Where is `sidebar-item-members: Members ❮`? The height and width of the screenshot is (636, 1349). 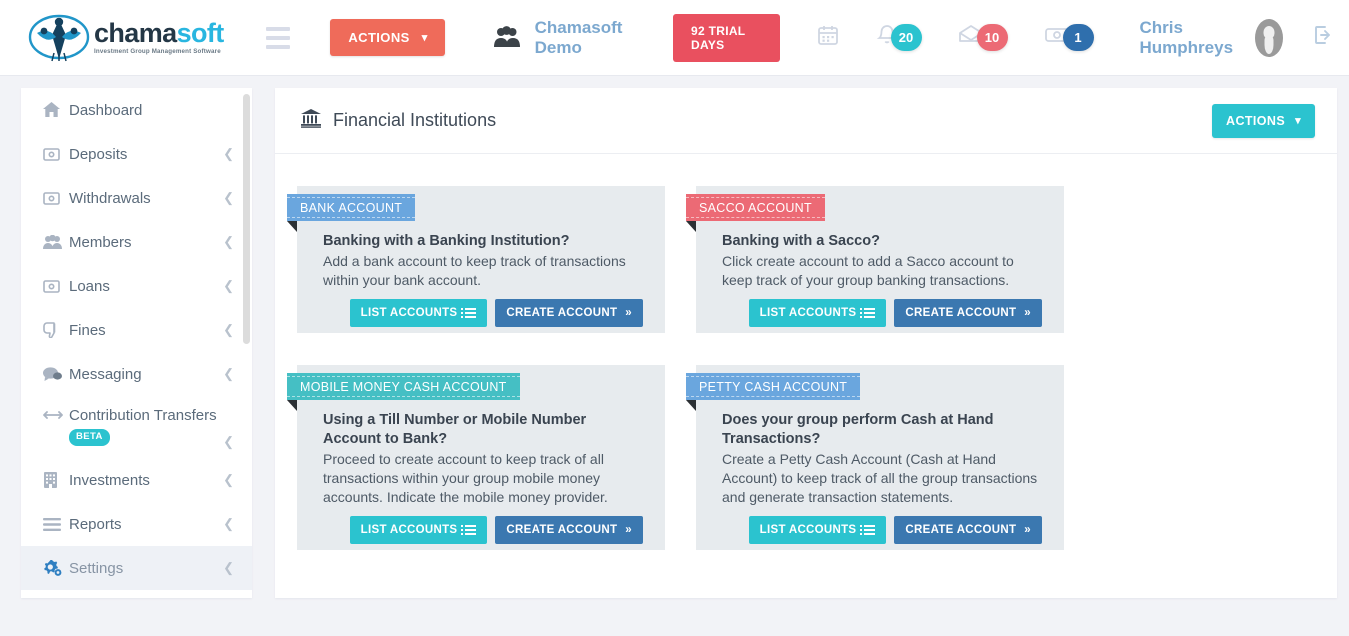
sidebar-item-members: Members ❮ is located at coordinates (136, 242).